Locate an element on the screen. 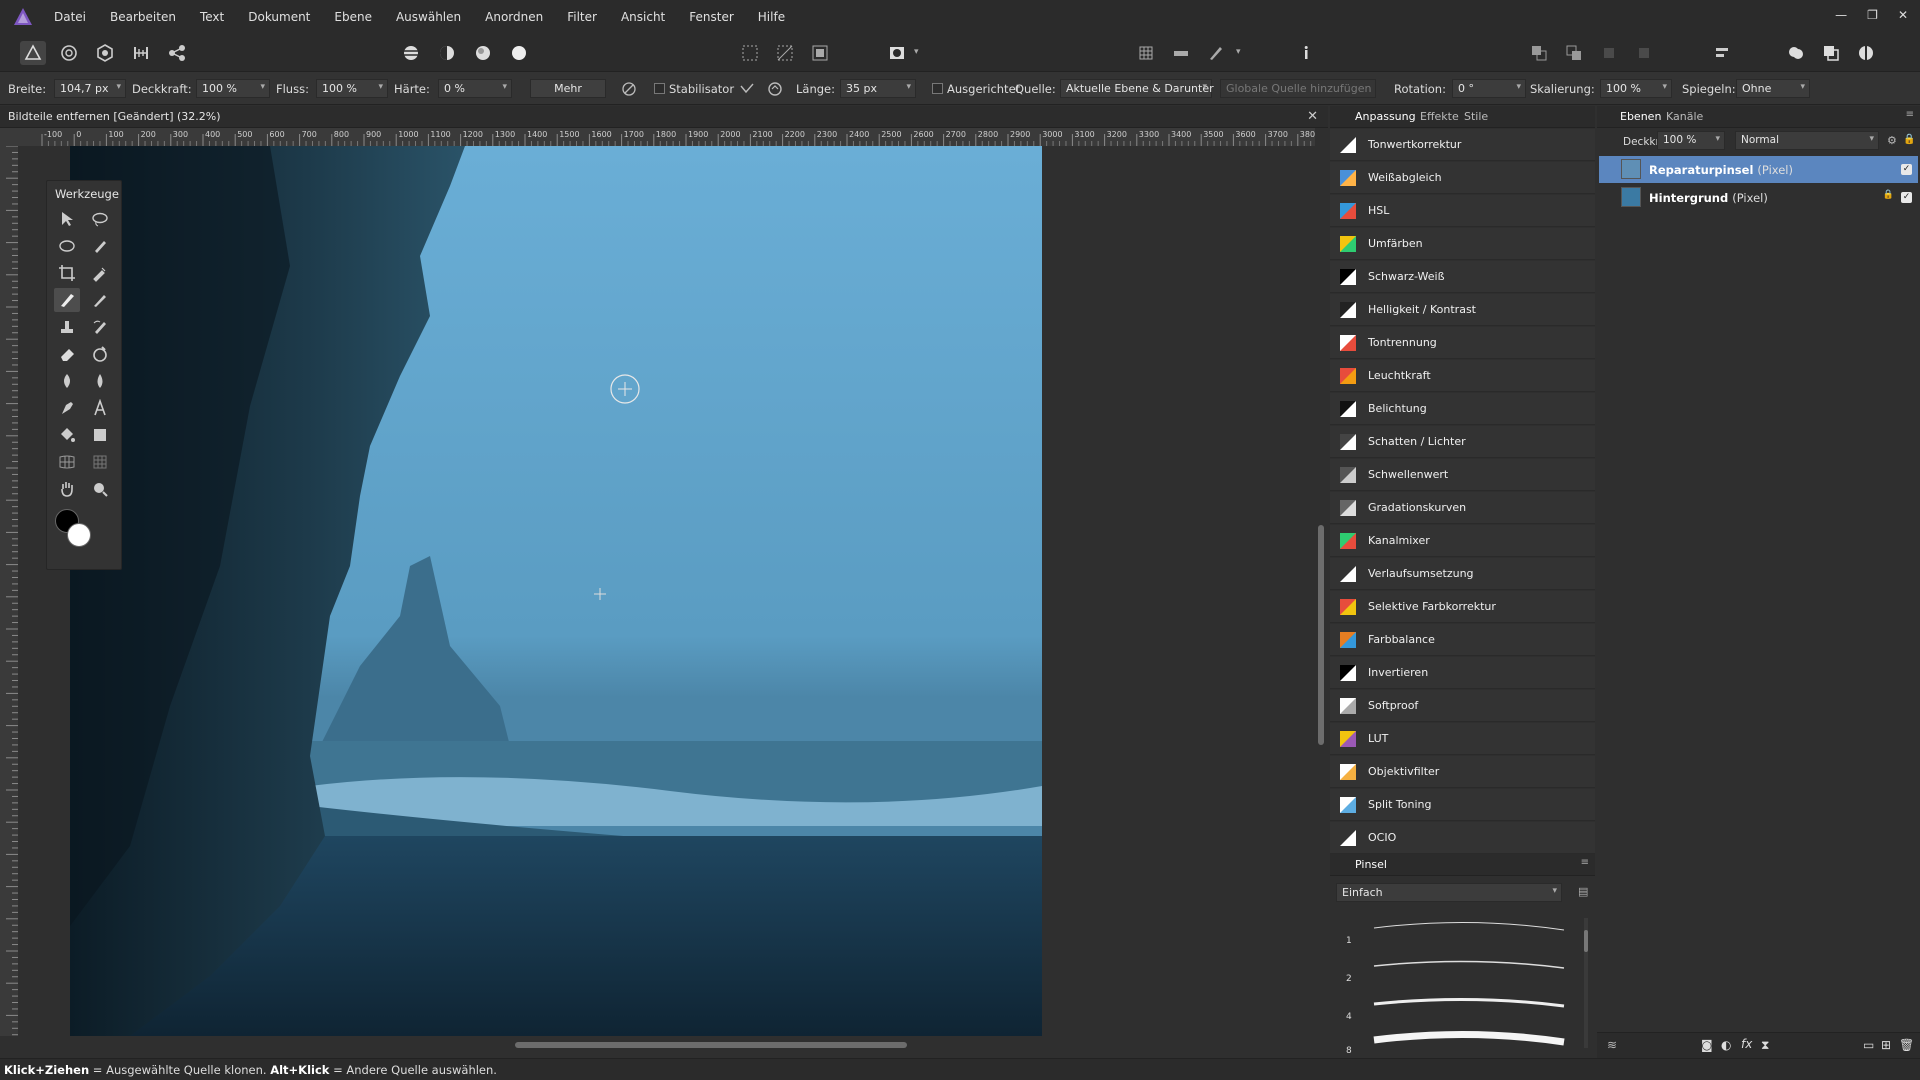  menu-dokument: Dokument is located at coordinates (279, 17).